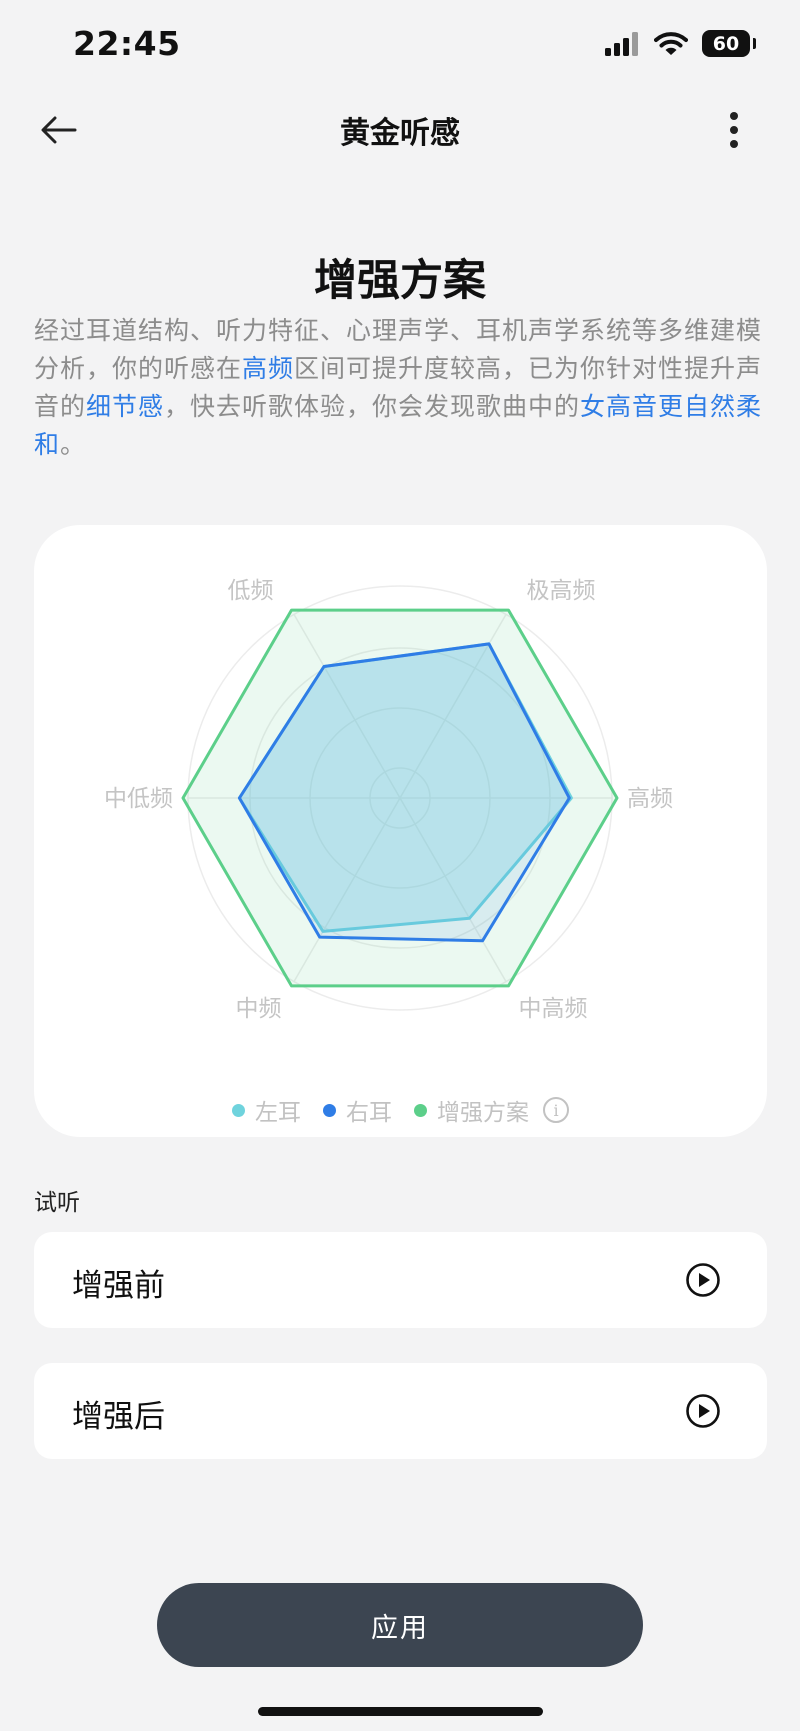 Image resolution: width=800 pixels, height=1731 pixels. What do you see at coordinates (278, 1113) in the screenshot?
I see `legend-label-left-ear: 左耳` at bounding box center [278, 1113].